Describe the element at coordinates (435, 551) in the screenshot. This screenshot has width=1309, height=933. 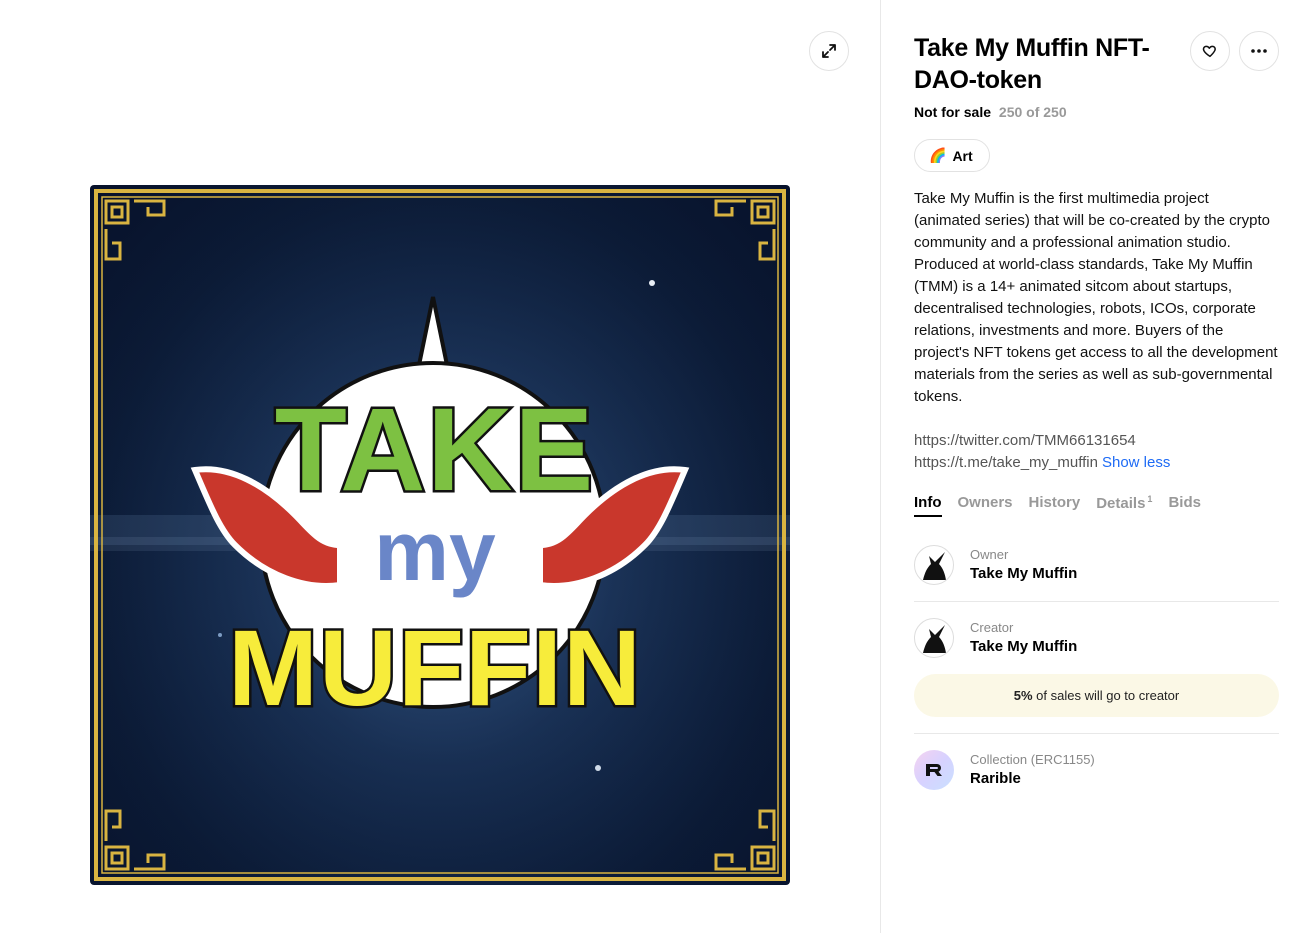
I see `artwork-text-my: my` at that location.